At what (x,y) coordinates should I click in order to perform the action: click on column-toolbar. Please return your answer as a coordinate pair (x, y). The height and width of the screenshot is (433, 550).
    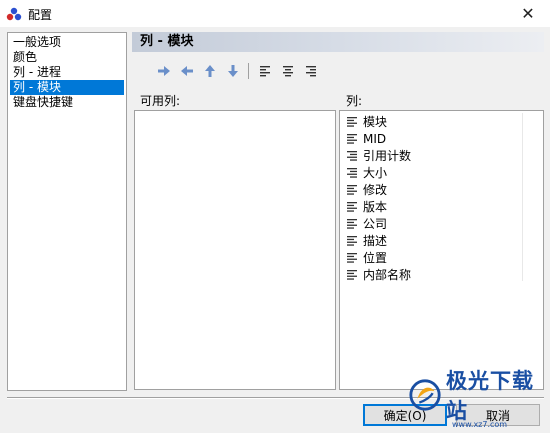
    Looking at the image, I should click on (239, 71).